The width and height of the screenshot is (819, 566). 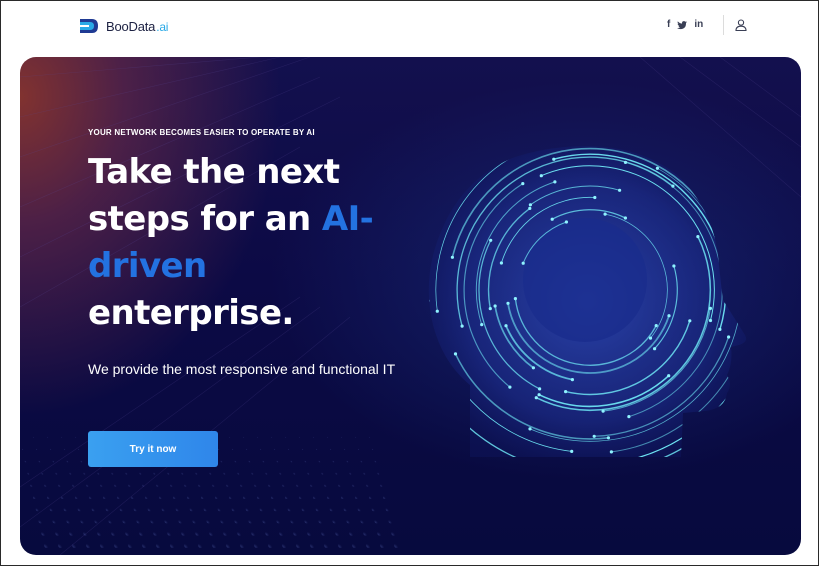 I want to click on facebook-icon: f, so click(x=668, y=25).